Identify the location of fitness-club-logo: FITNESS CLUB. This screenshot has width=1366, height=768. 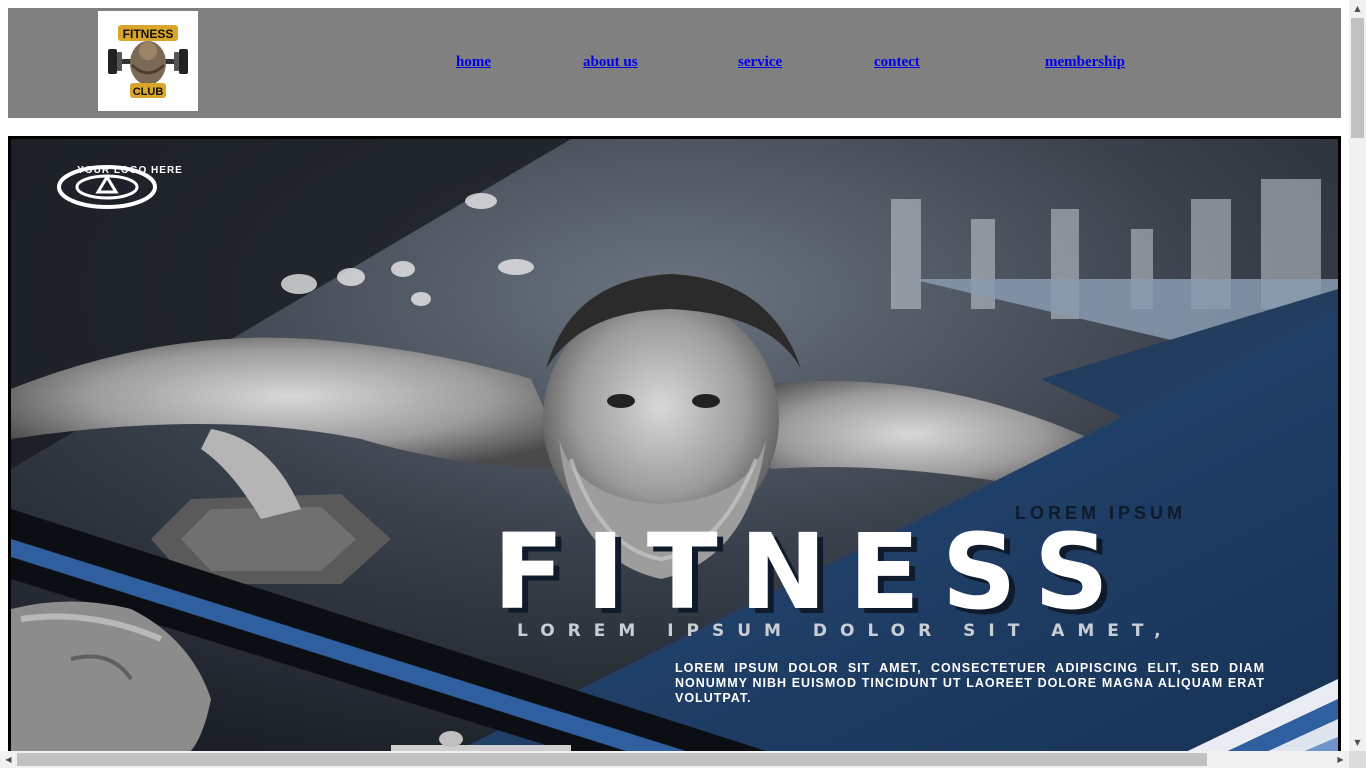
(148, 61).